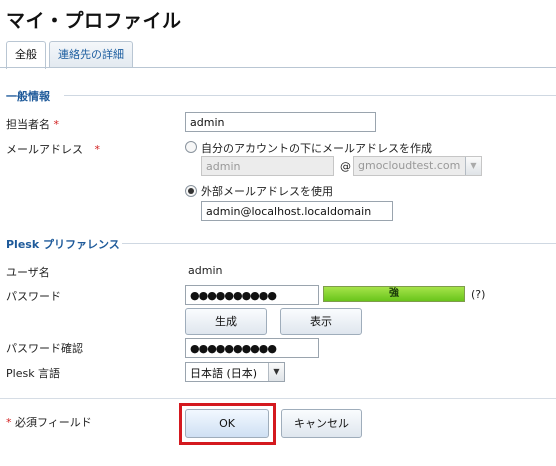  Describe the element at coordinates (252, 295) in the screenshot. I see `password-input` at that location.